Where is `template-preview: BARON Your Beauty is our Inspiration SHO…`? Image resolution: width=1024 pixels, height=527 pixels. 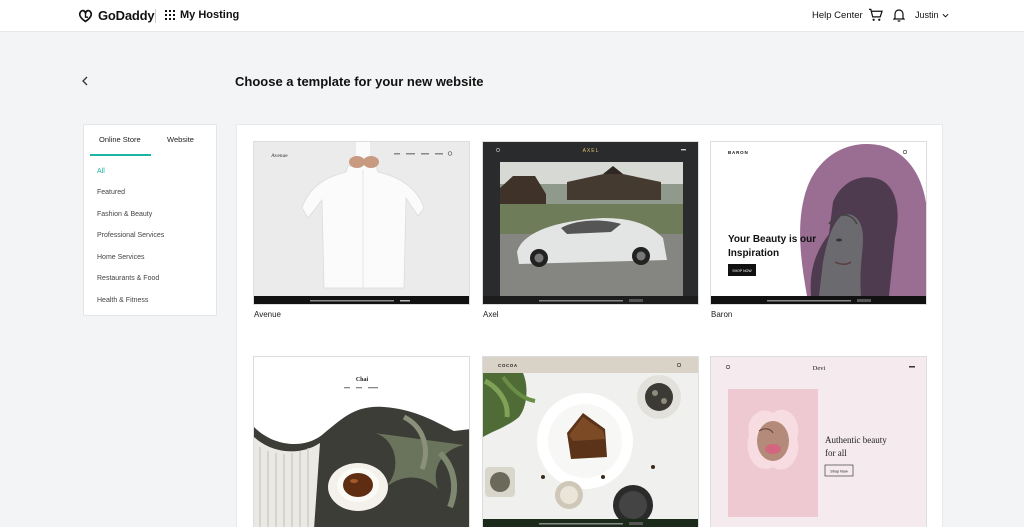 template-preview: BARON Your Beauty is our Inspiration SHO… is located at coordinates (818, 223).